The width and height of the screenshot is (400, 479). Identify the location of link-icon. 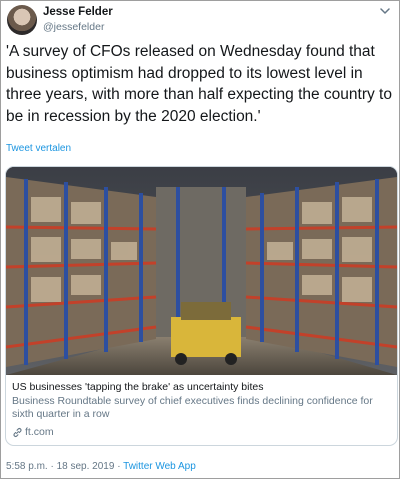
(17, 432).